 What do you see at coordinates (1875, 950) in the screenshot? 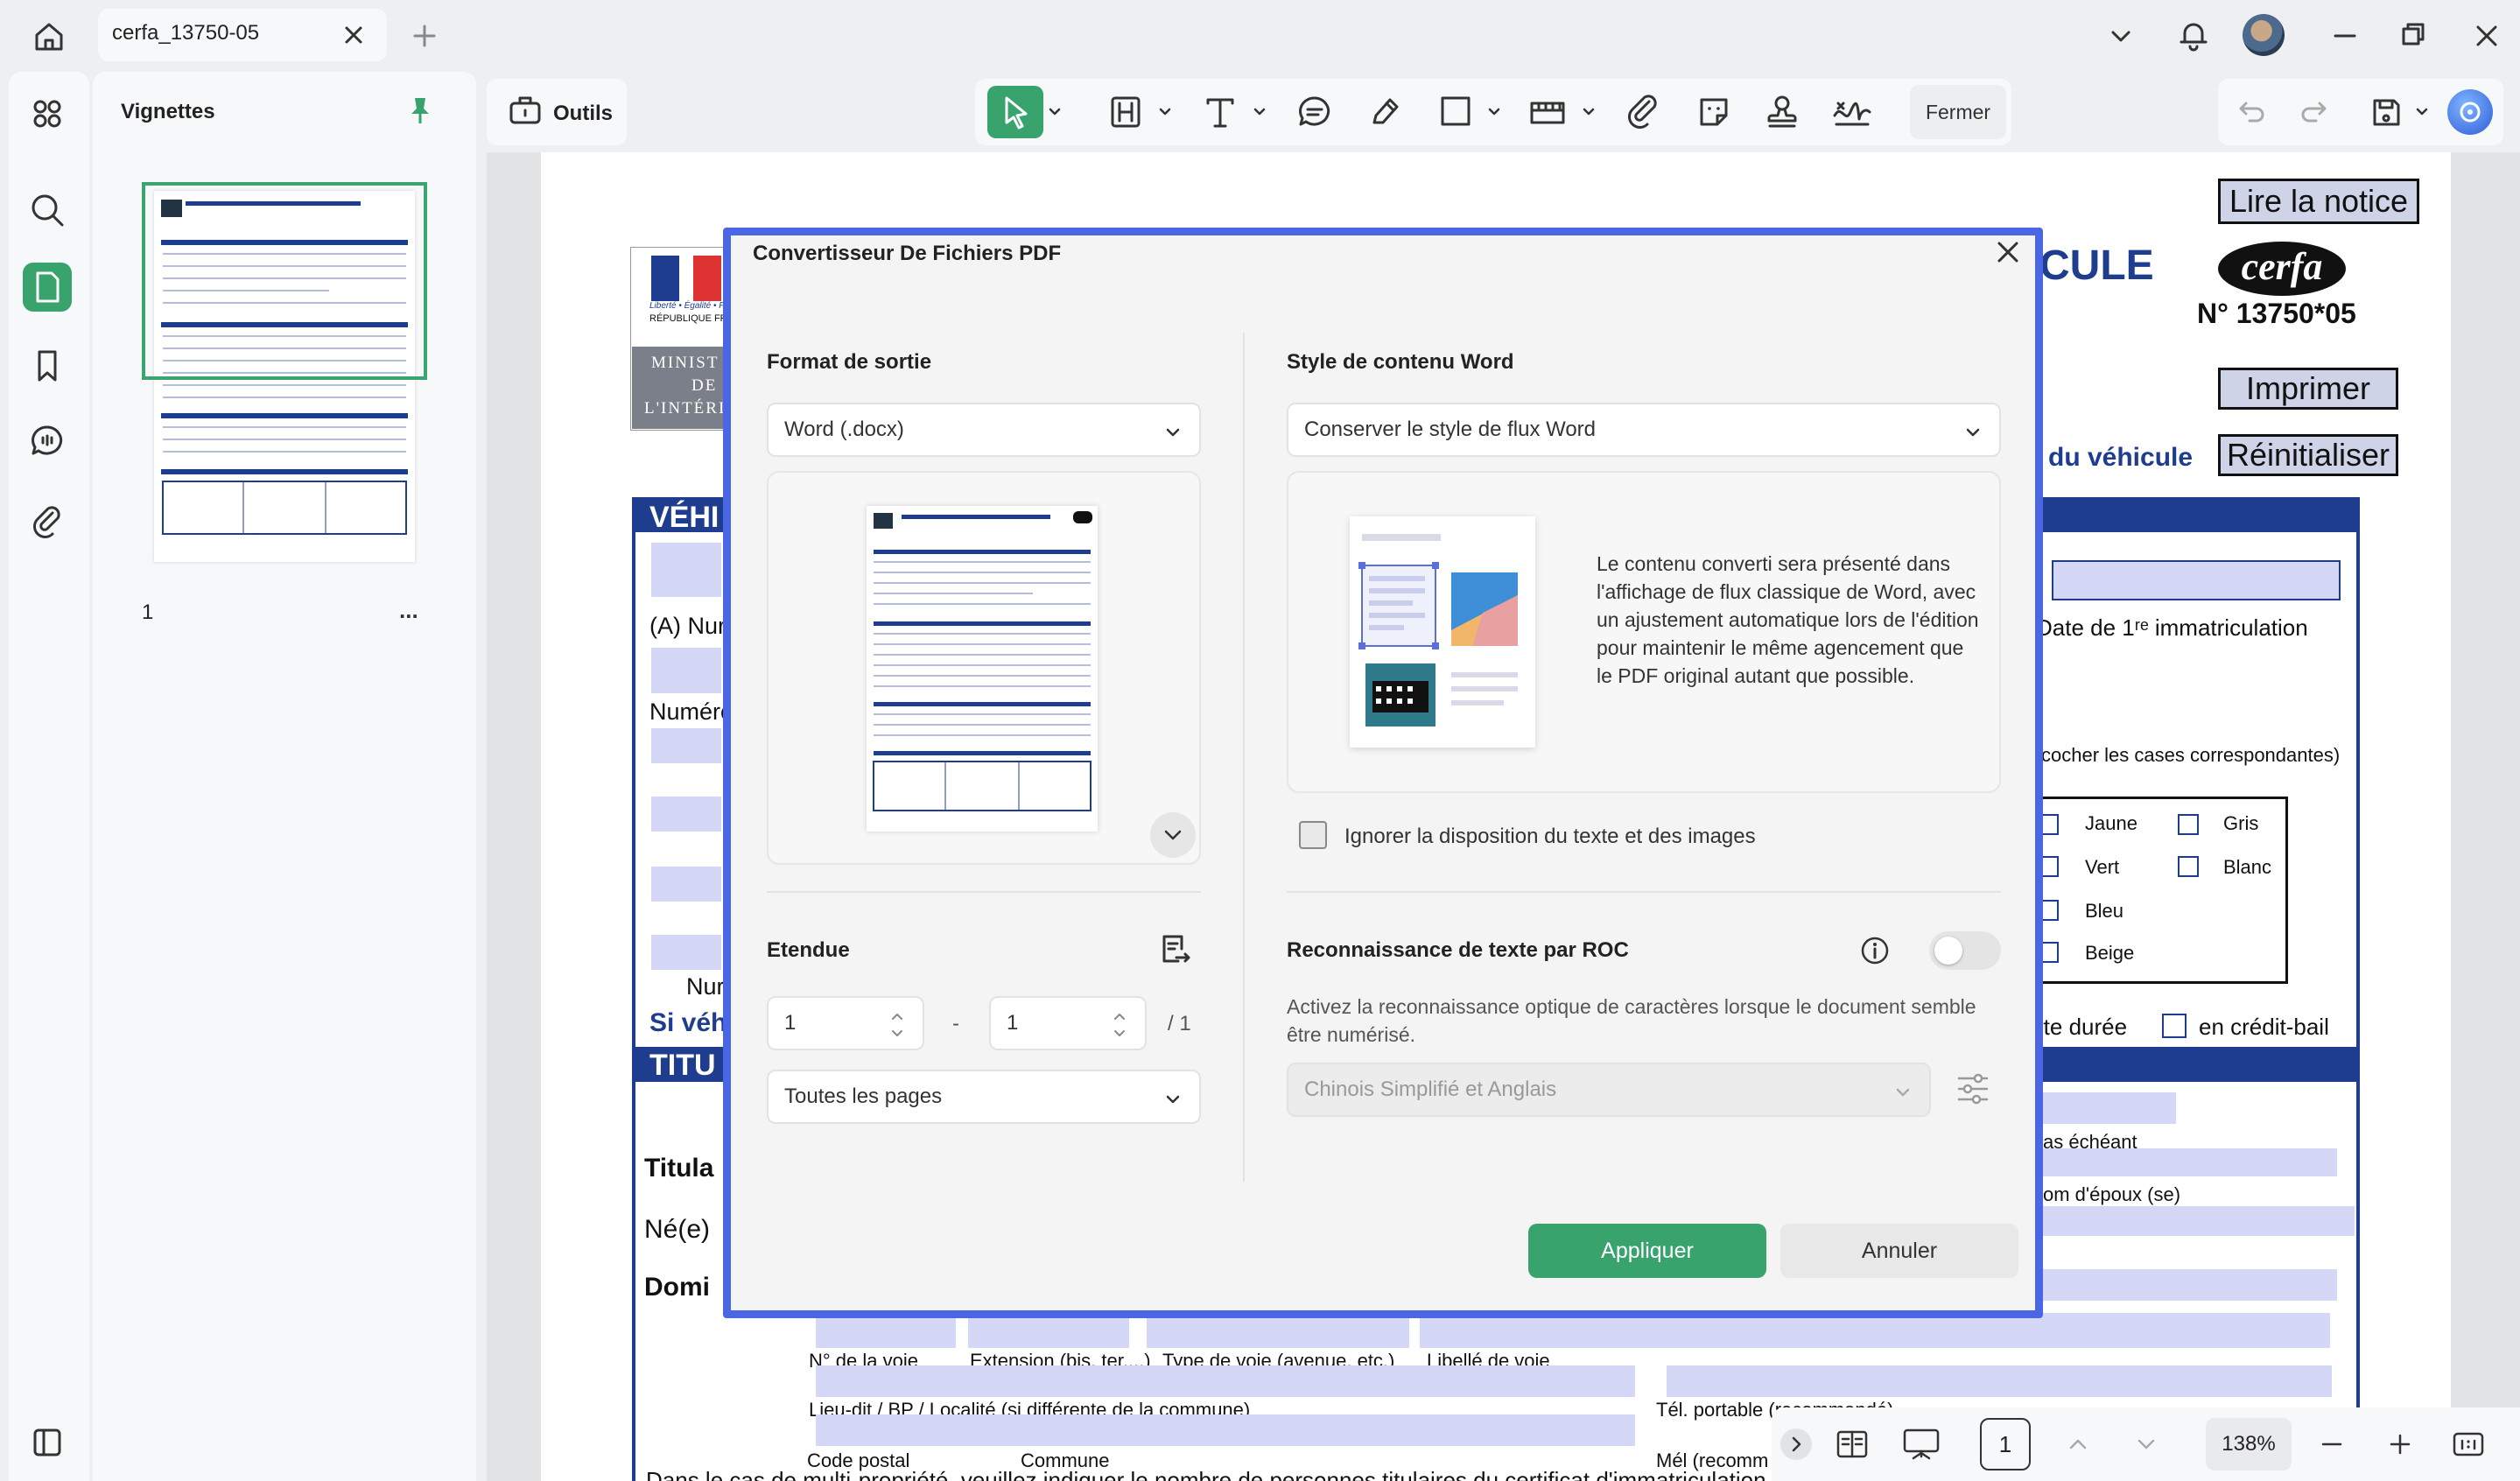
I see `ocr-info-button` at bounding box center [1875, 950].